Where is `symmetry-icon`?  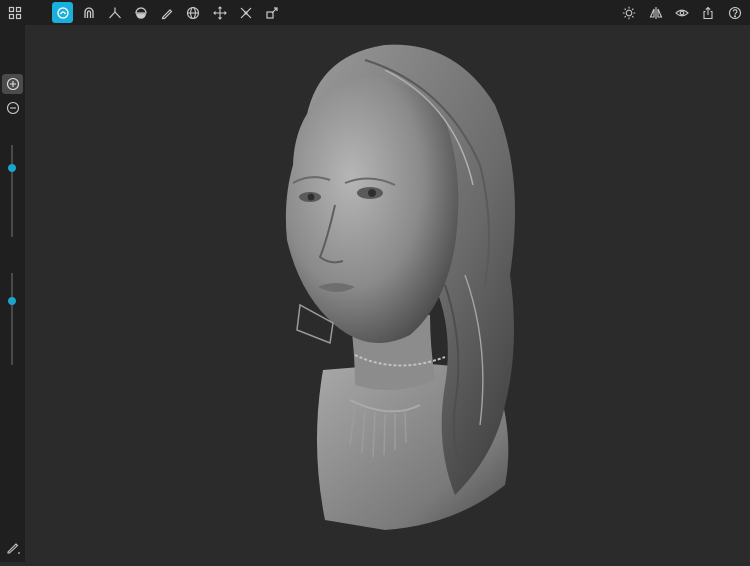
symmetry-icon is located at coordinates (245, 12).